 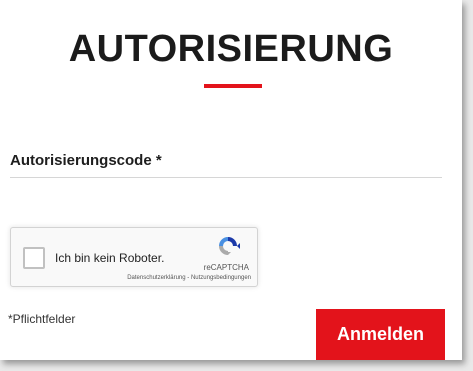 What do you see at coordinates (233, 86) in the screenshot?
I see `title-underline` at bounding box center [233, 86].